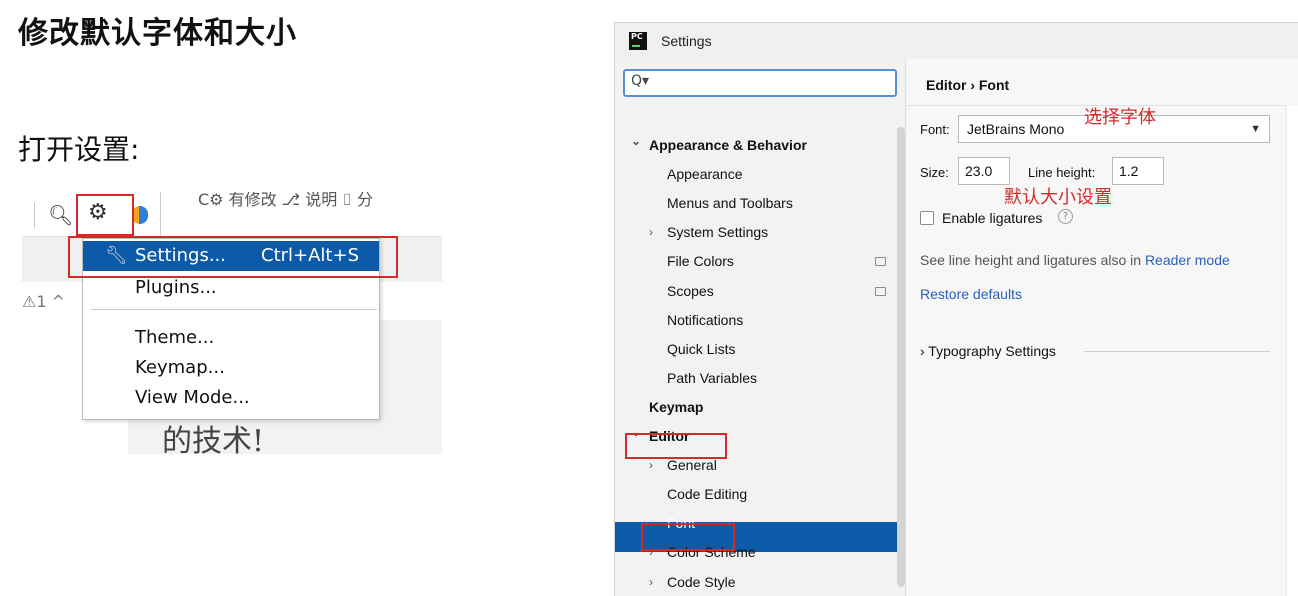 This screenshot has width=1298, height=596. Describe the element at coordinates (760, 261) in the screenshot. I see `nav-item-file-colors: File Colors` at that location.